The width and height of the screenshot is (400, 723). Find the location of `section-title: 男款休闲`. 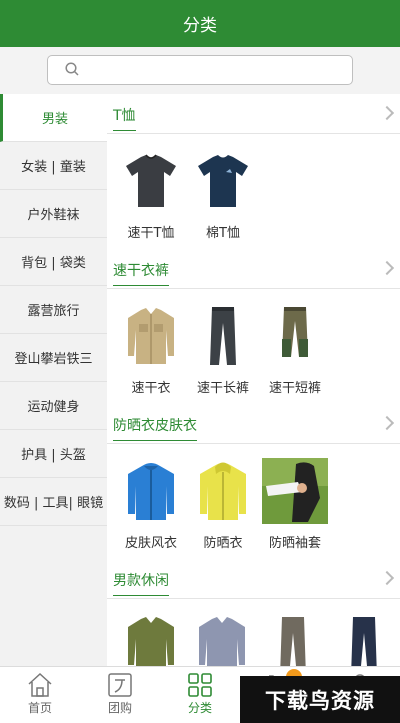

section-title: 男款休闲 is located at coordinates (141, 583).